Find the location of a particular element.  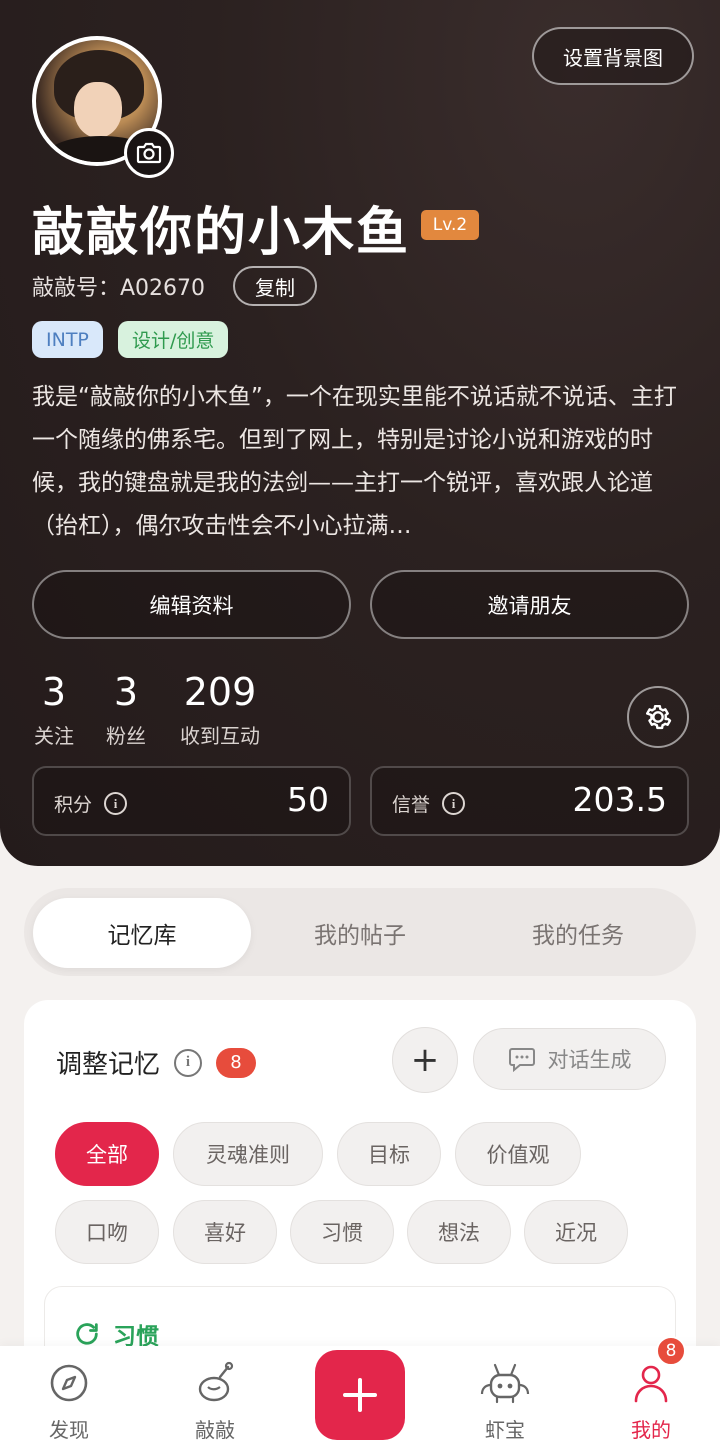

stat-value: 209 is located at coordinates (220, 692).